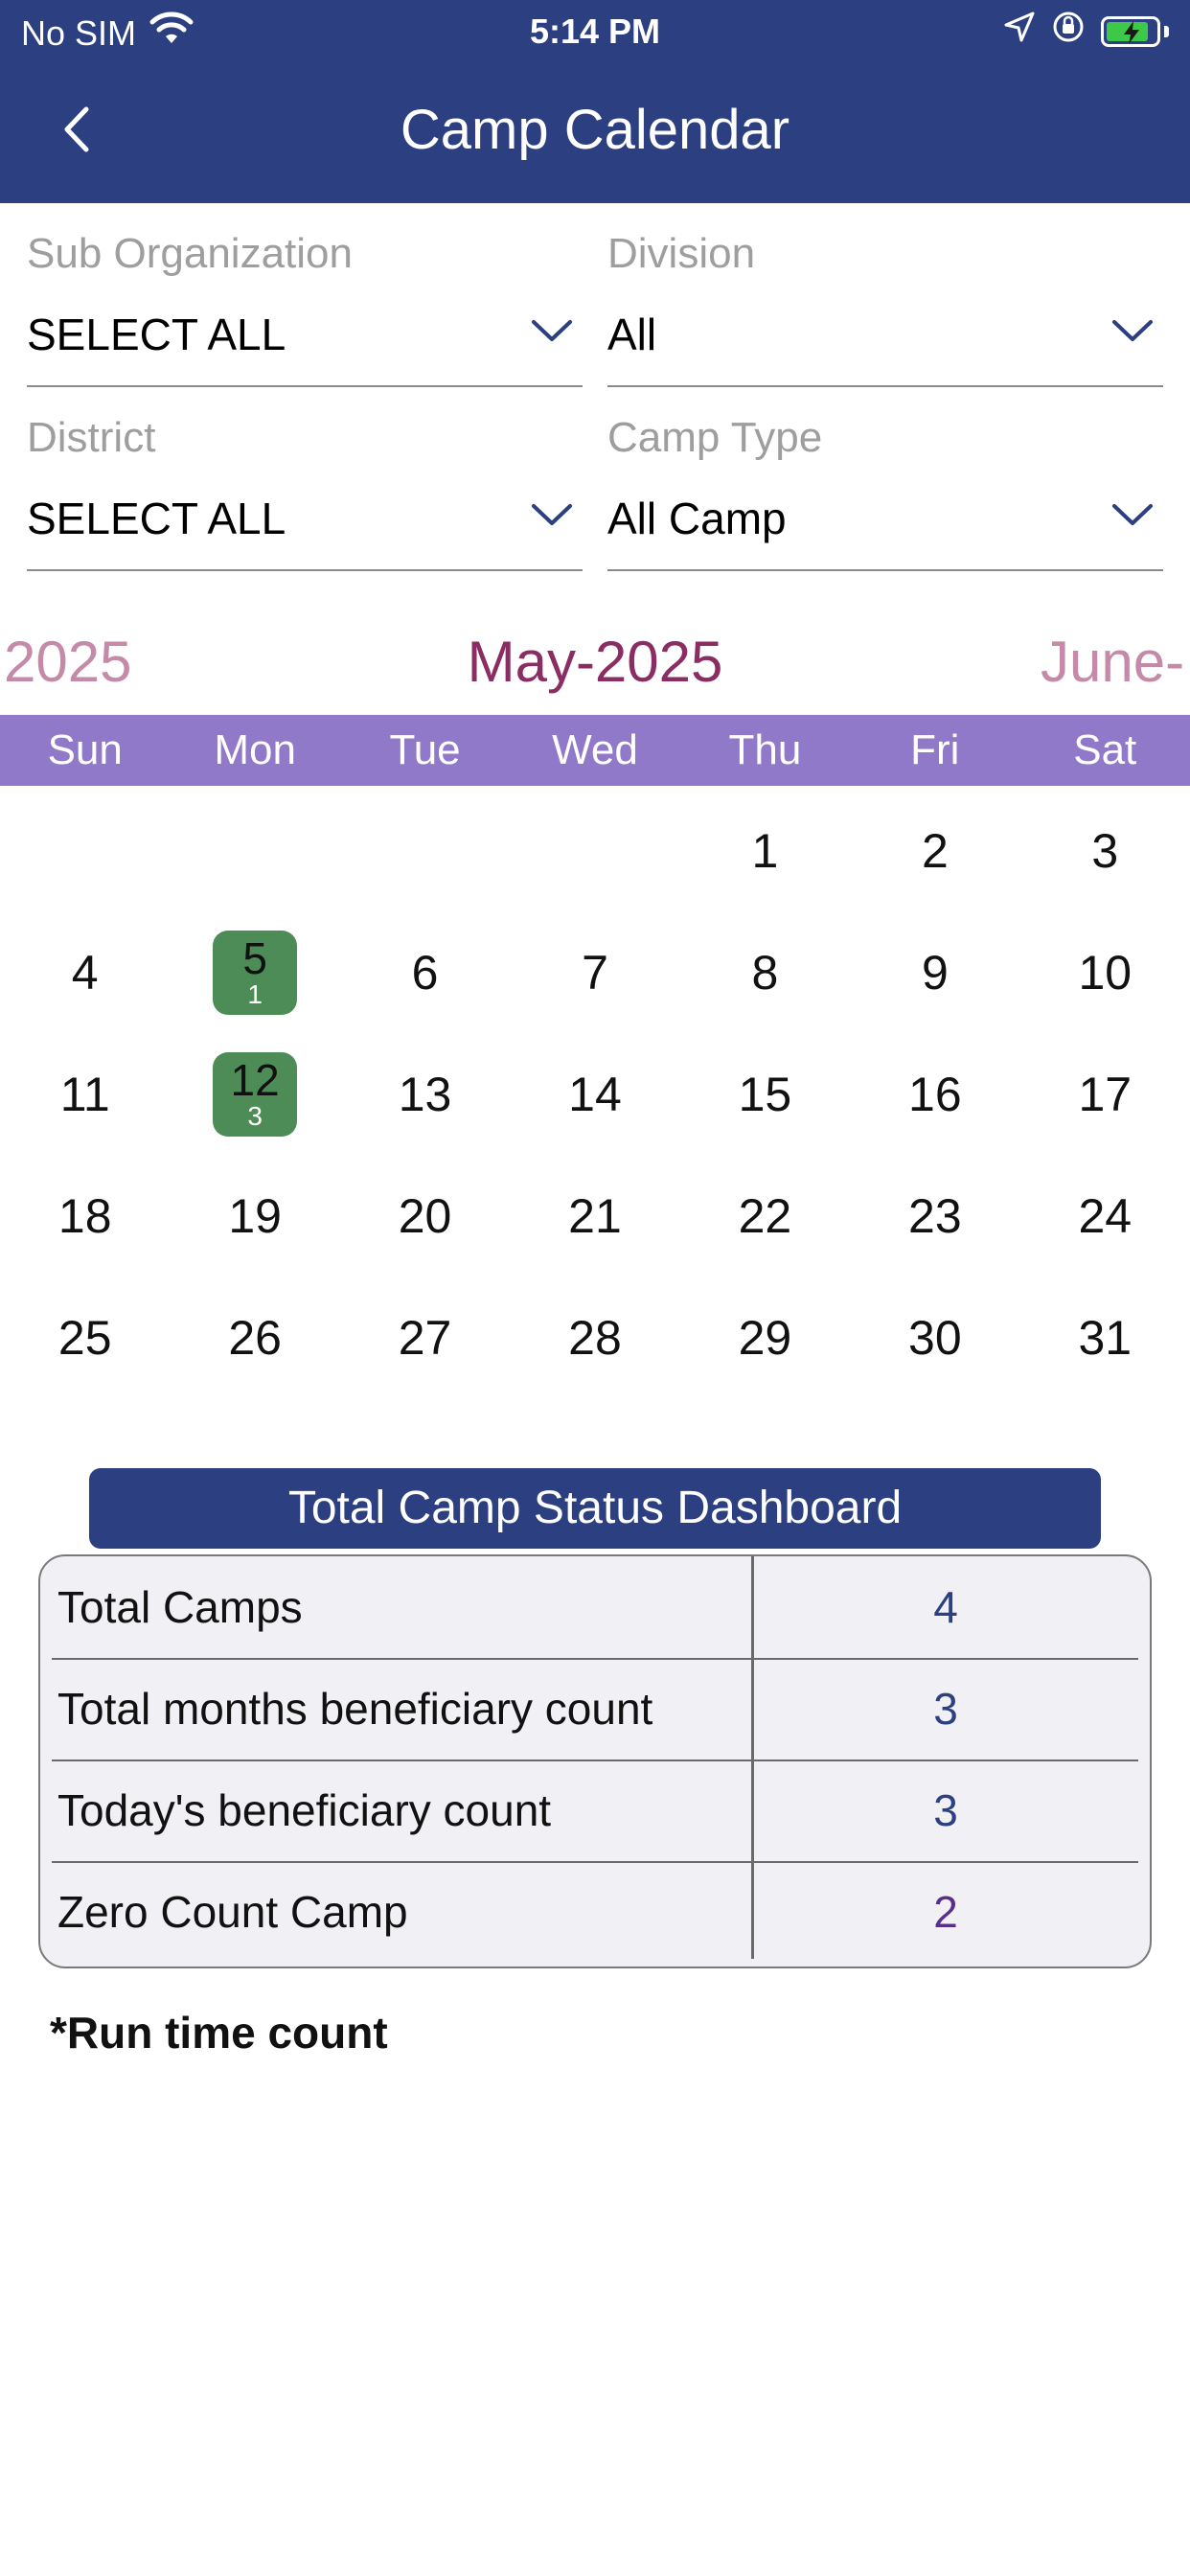 This screenshot has width=1190, height=2576. Describe the element at coordinates (305, 308) in the screenshot. I see `sub-organization-dropdown: Sub Organization SELECT ALL` at that location.